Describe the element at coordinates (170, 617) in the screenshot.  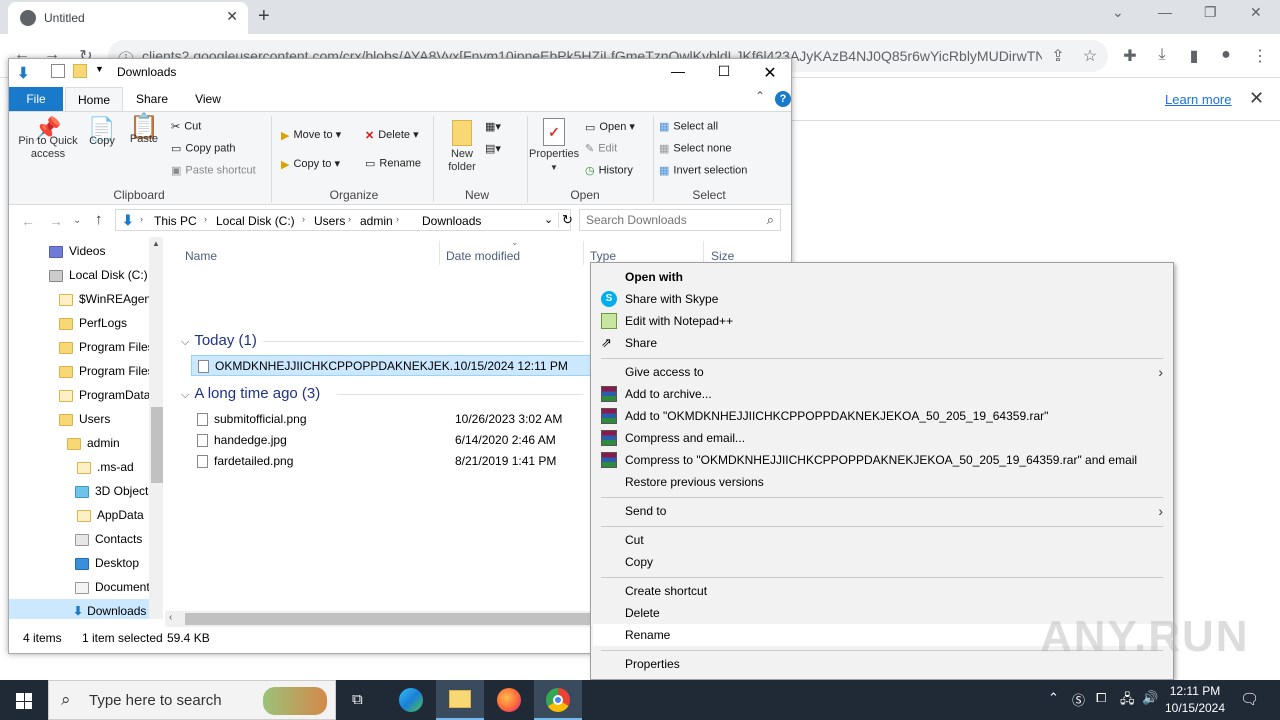
I see `scroll-left-icon: ‹` at that location.